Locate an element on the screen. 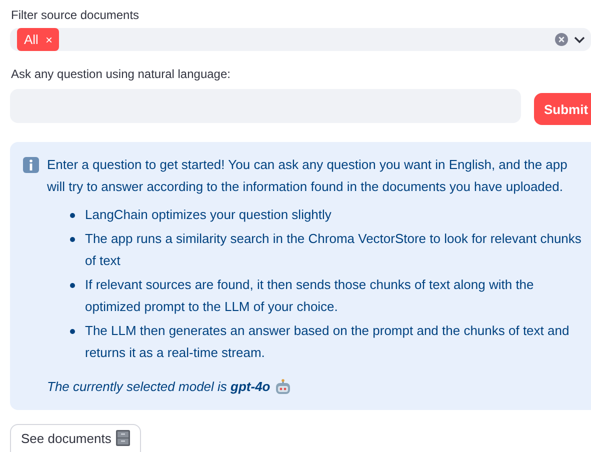 Image resolution: width=591 pixels, height=452 pixels. clear-icon is located at coordinates (561, 39).